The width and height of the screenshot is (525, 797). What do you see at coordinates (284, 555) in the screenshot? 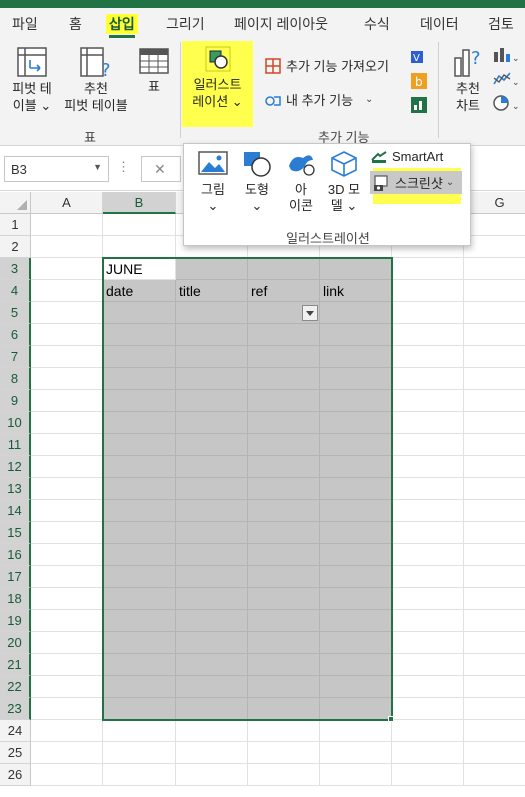
I see `cell-d16` at bounding box center [284, 555].